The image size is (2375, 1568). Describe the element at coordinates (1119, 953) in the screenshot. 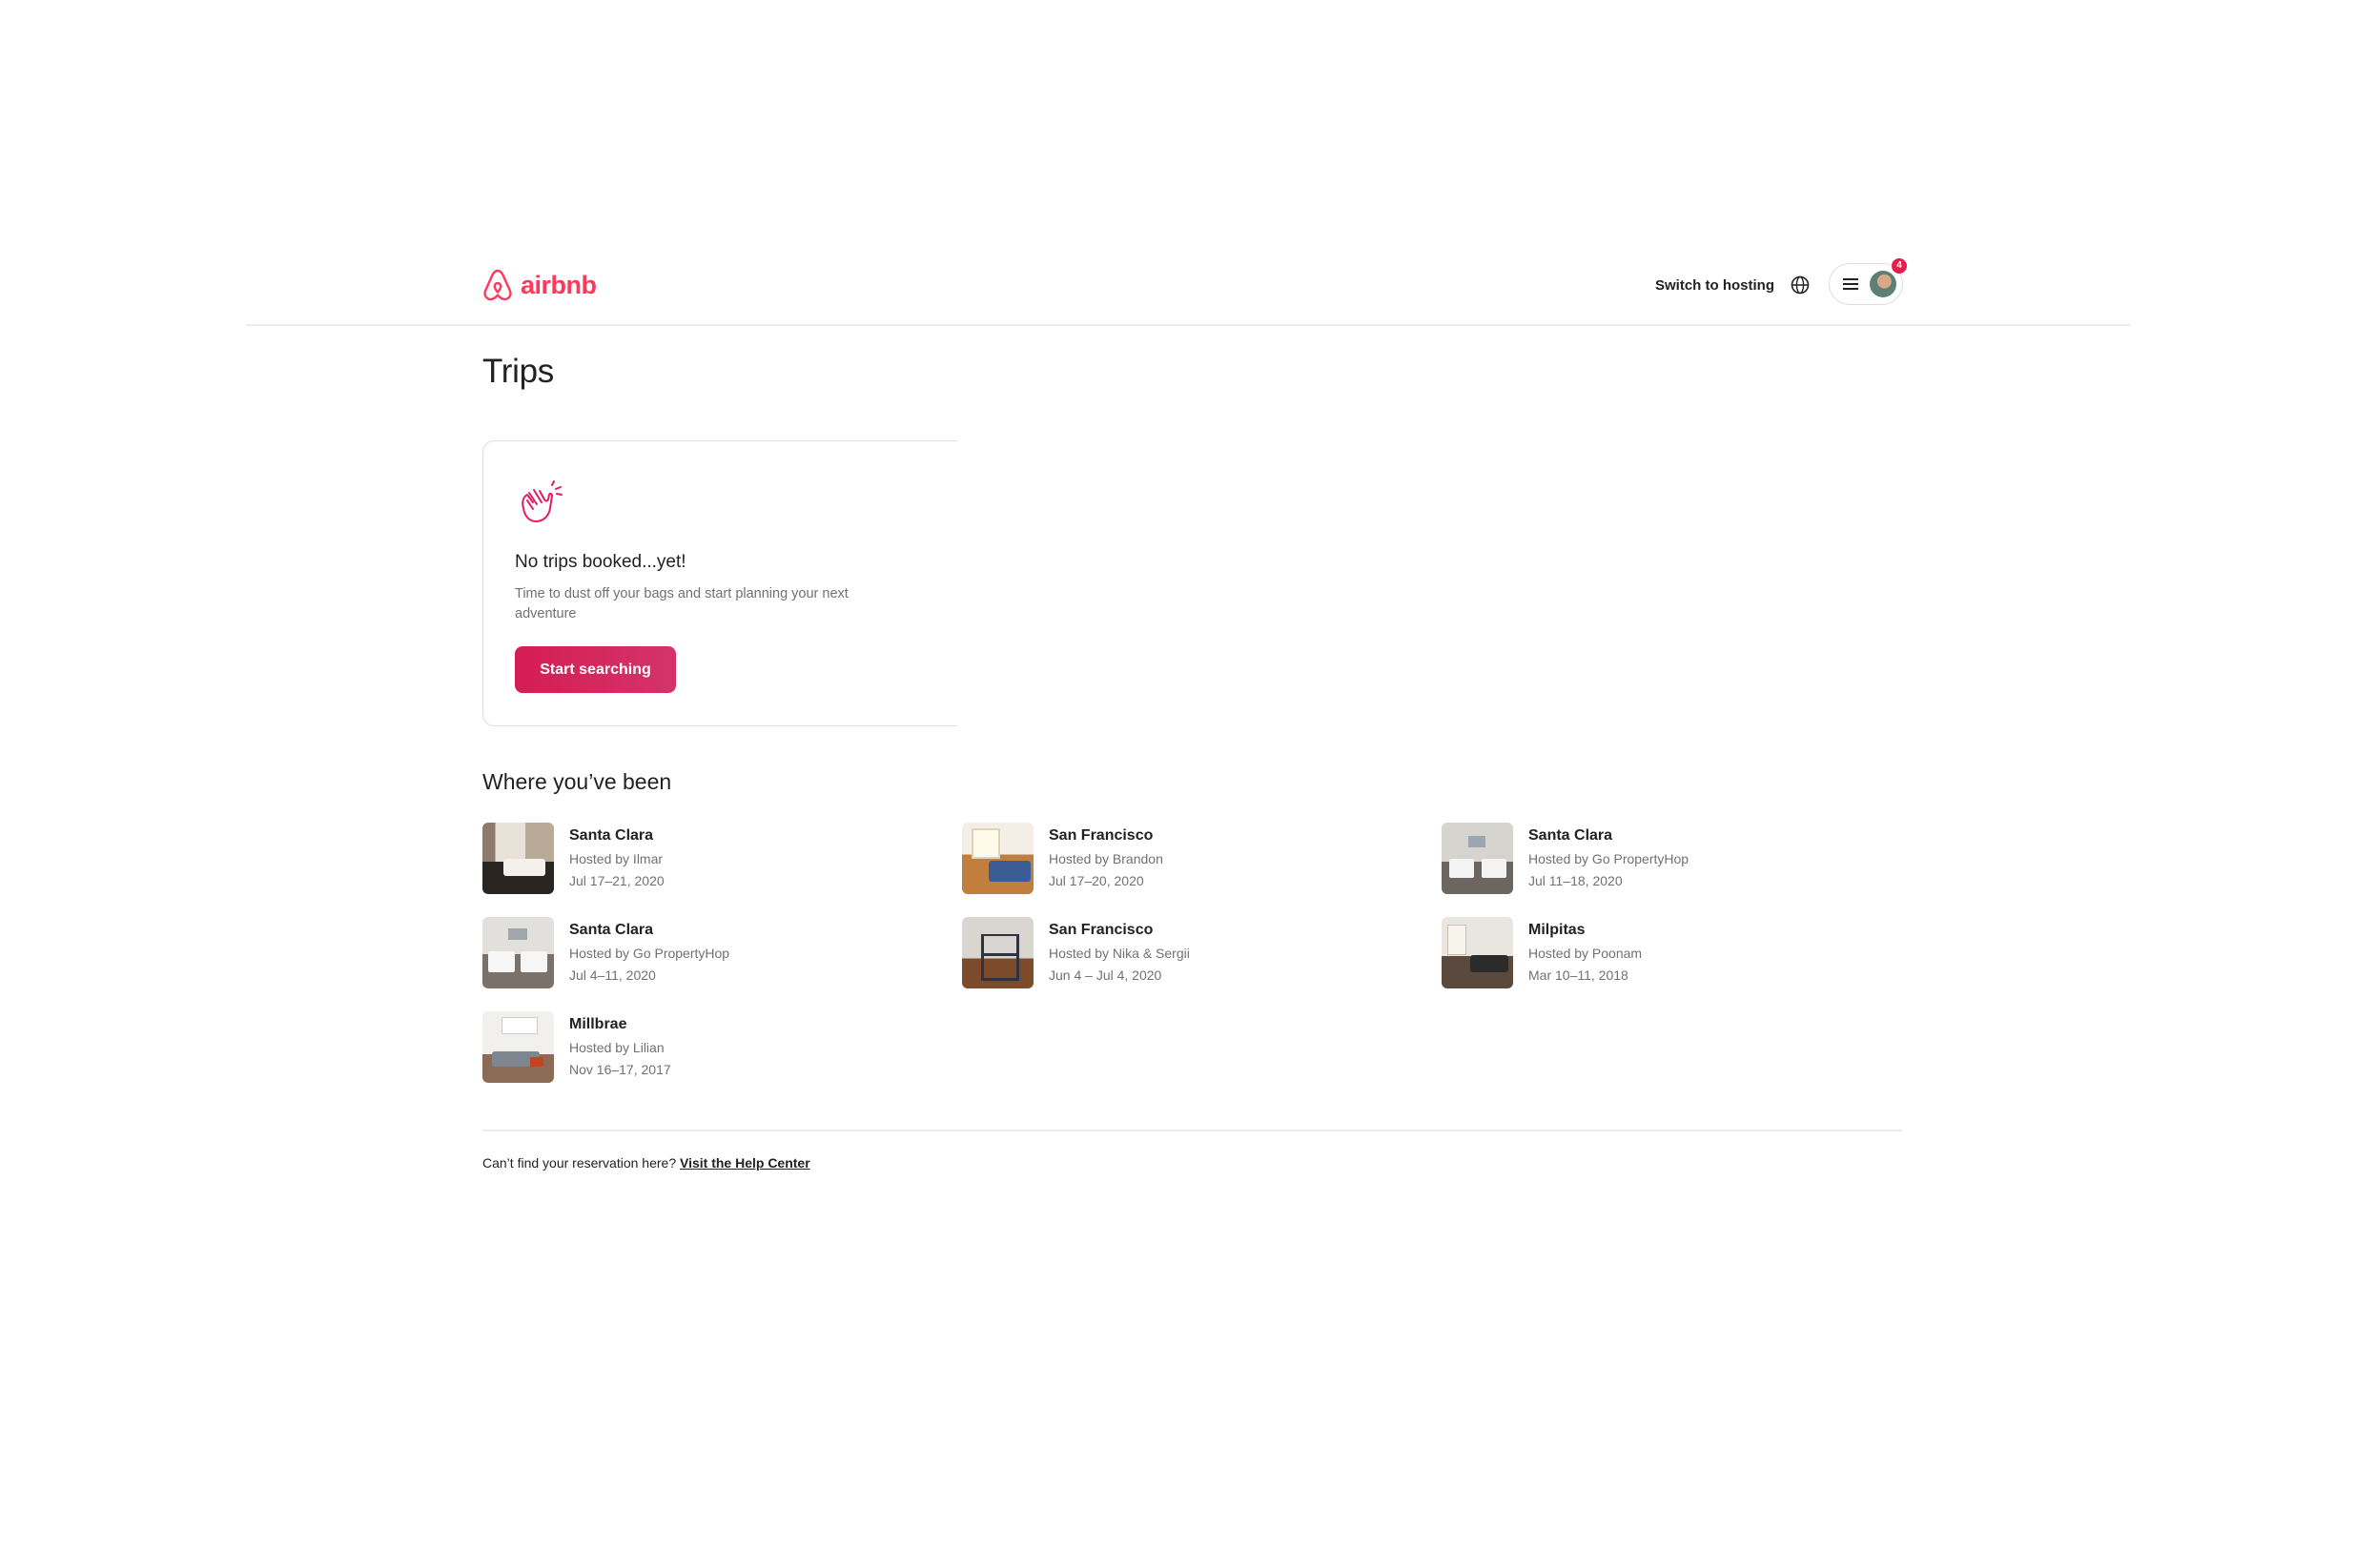

I see `trip-host: Hosted by Nika & Sergii` at that location.